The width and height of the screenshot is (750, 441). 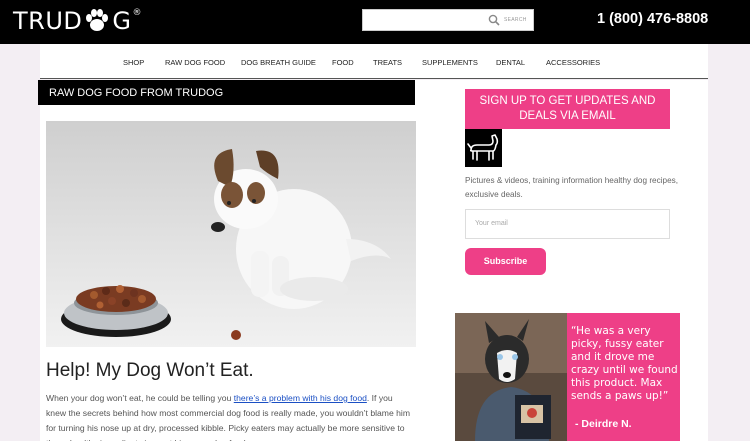 What do you see at coordinates (278, 62) in the screenshot?
I see `nav-item-dog-breath-guide: DOG BREATH GUIDE` at bounding box center [278, 62].